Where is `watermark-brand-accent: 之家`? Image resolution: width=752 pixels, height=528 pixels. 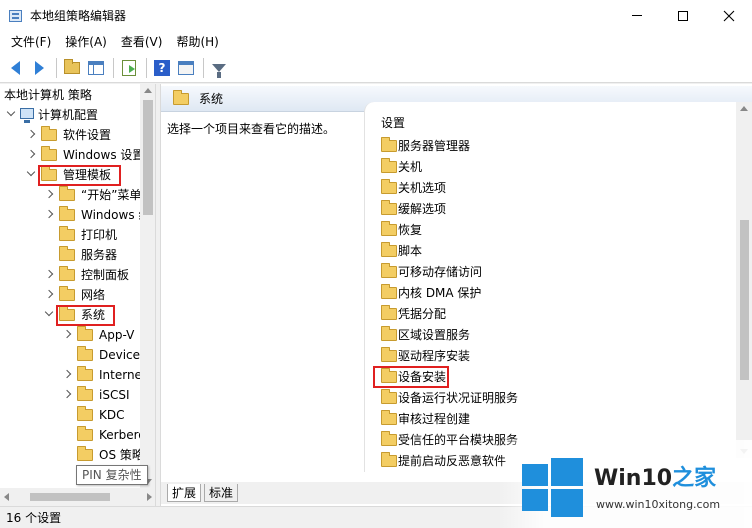 watermark-brand-accent: 之家 is located at coordinates (694, 478).